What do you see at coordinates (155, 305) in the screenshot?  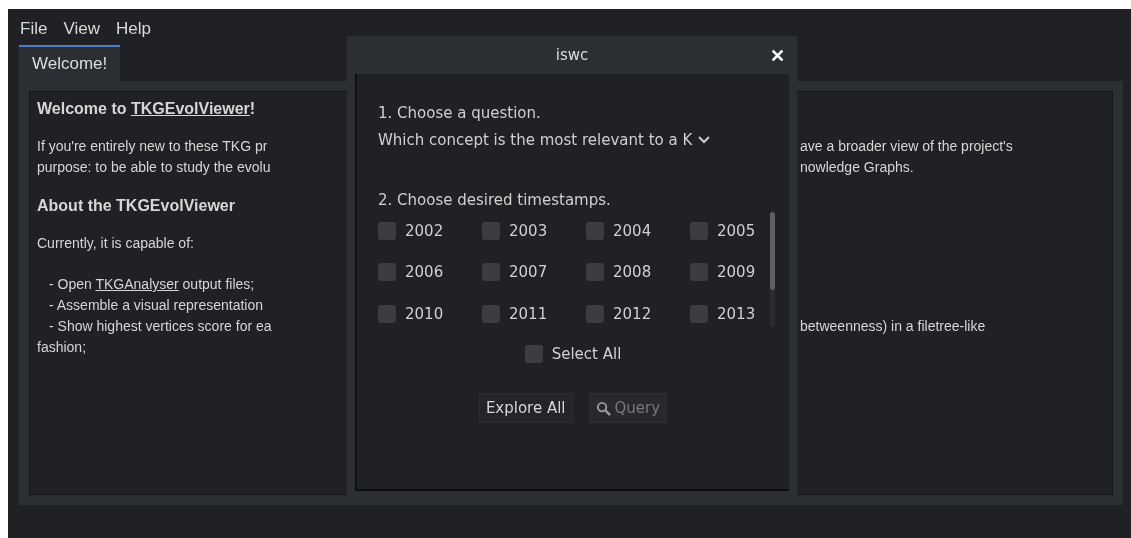 I see `list-item: - Assemble a visual representation` at bounding box center [155, 305].